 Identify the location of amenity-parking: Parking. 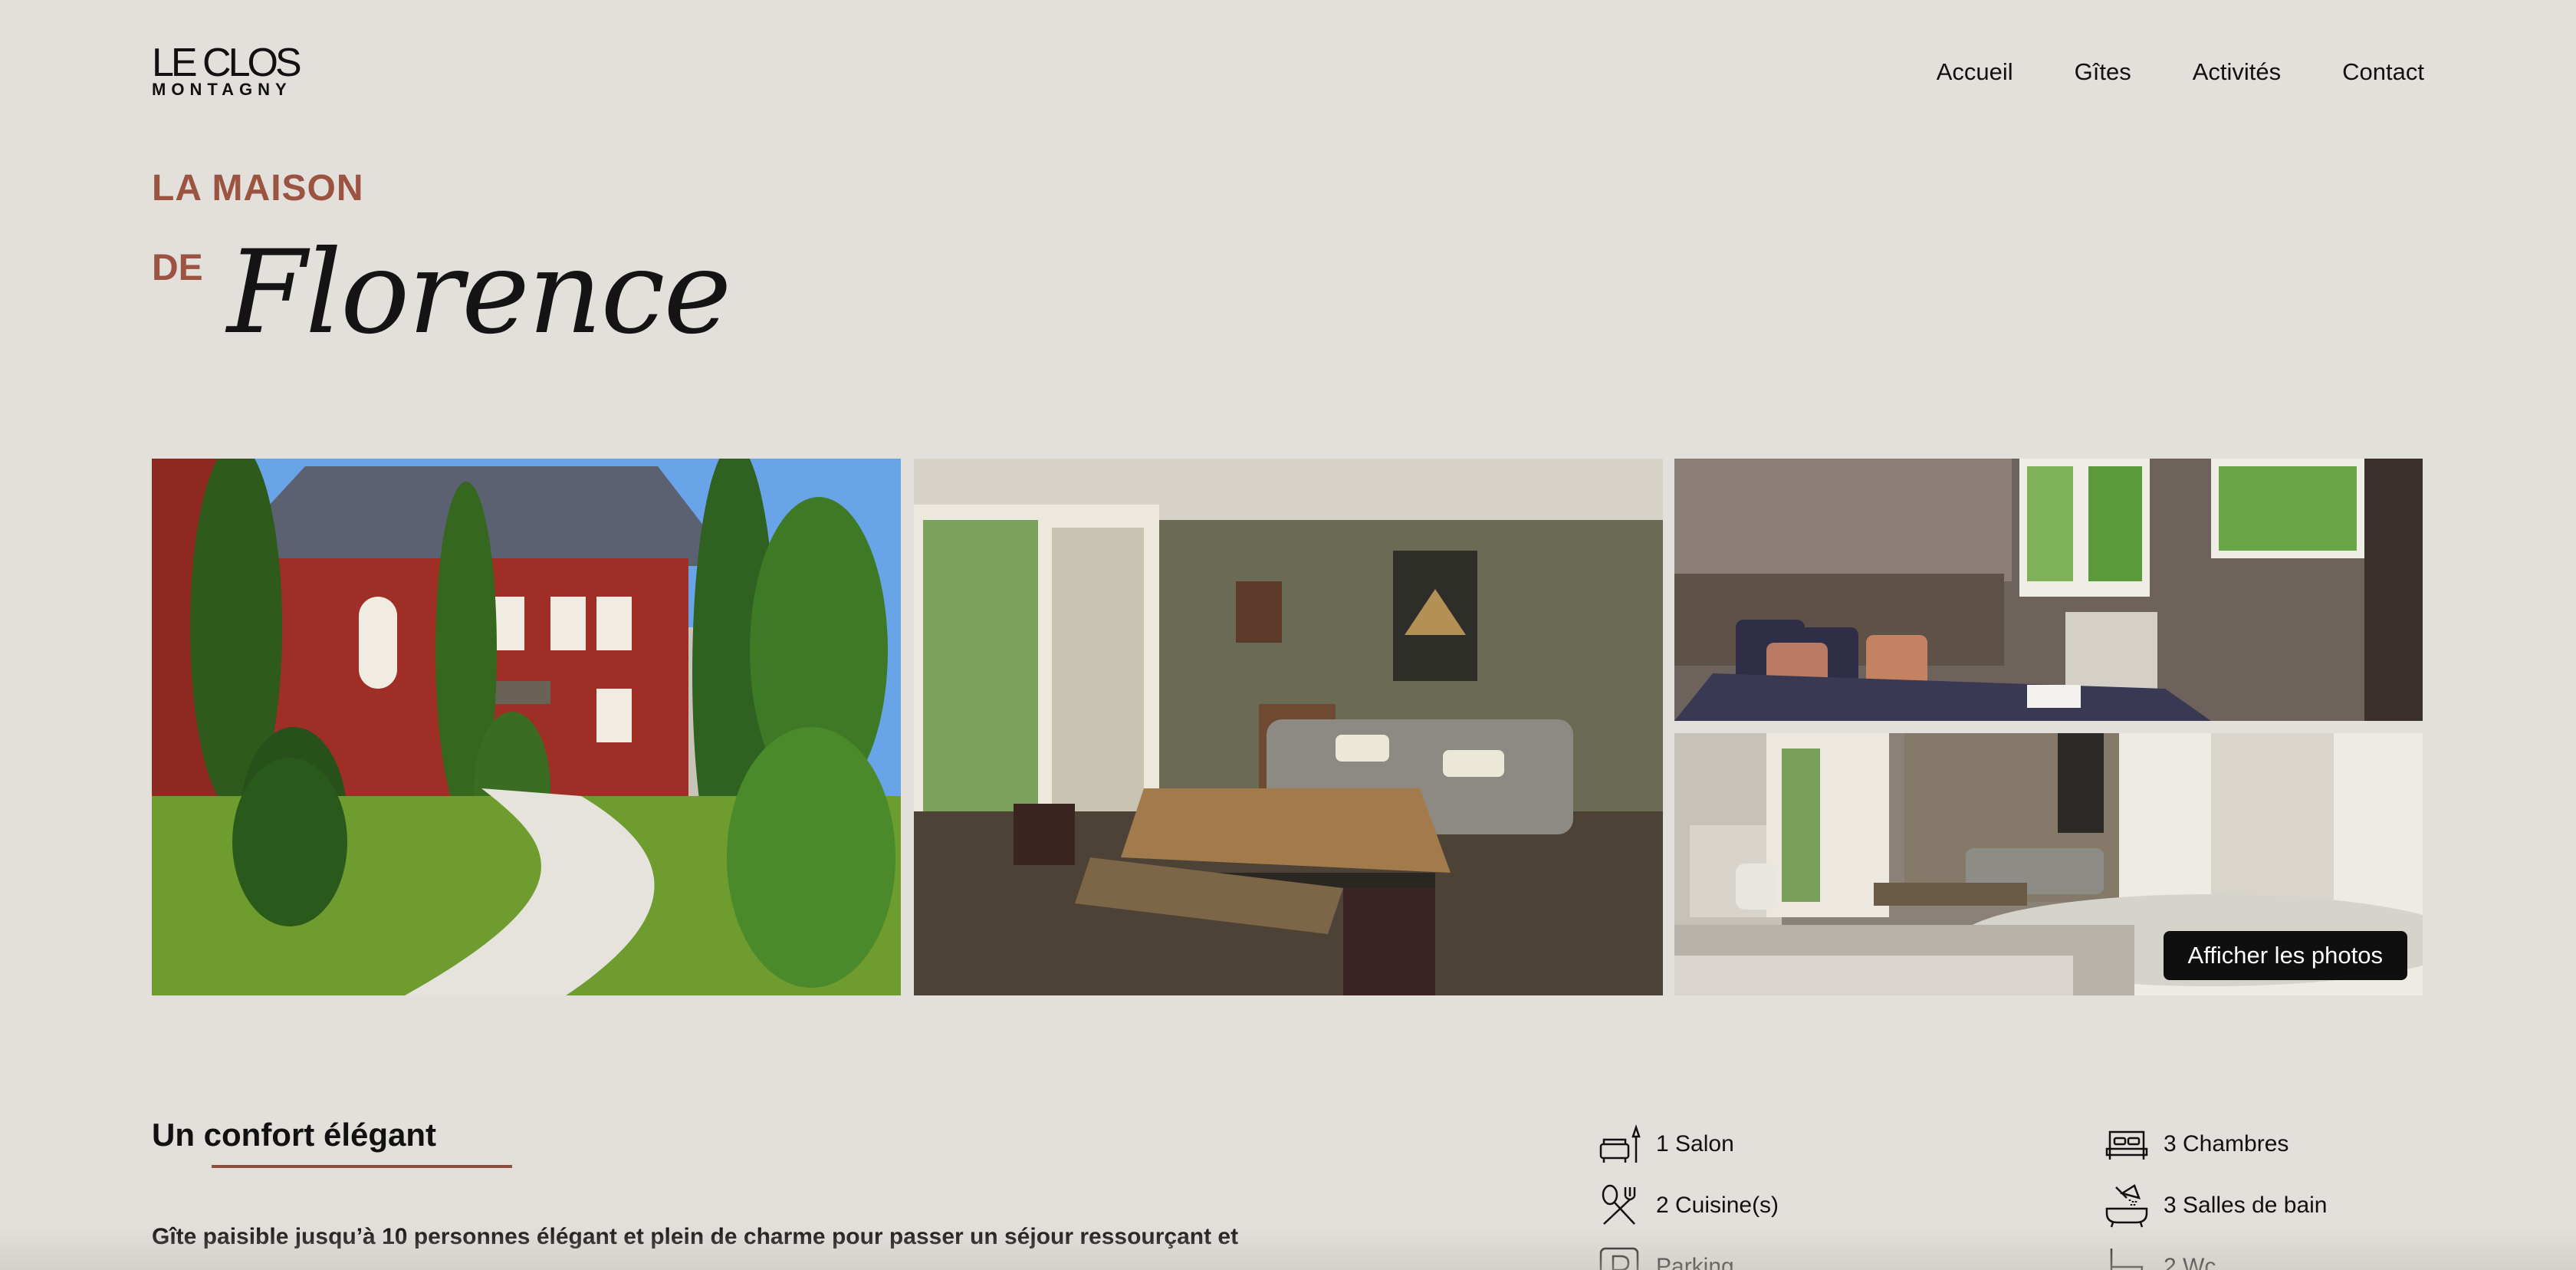
(1665, 1257).